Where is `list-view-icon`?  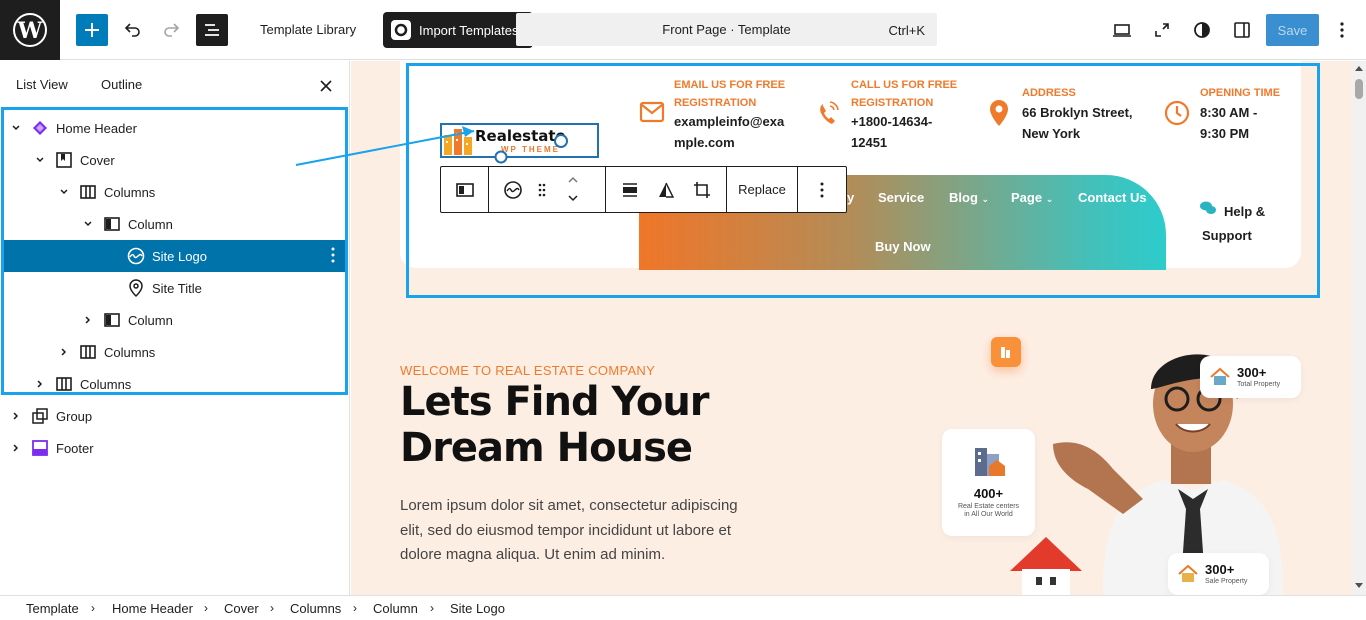 list-view-icon is located at coordinates (212, 30).